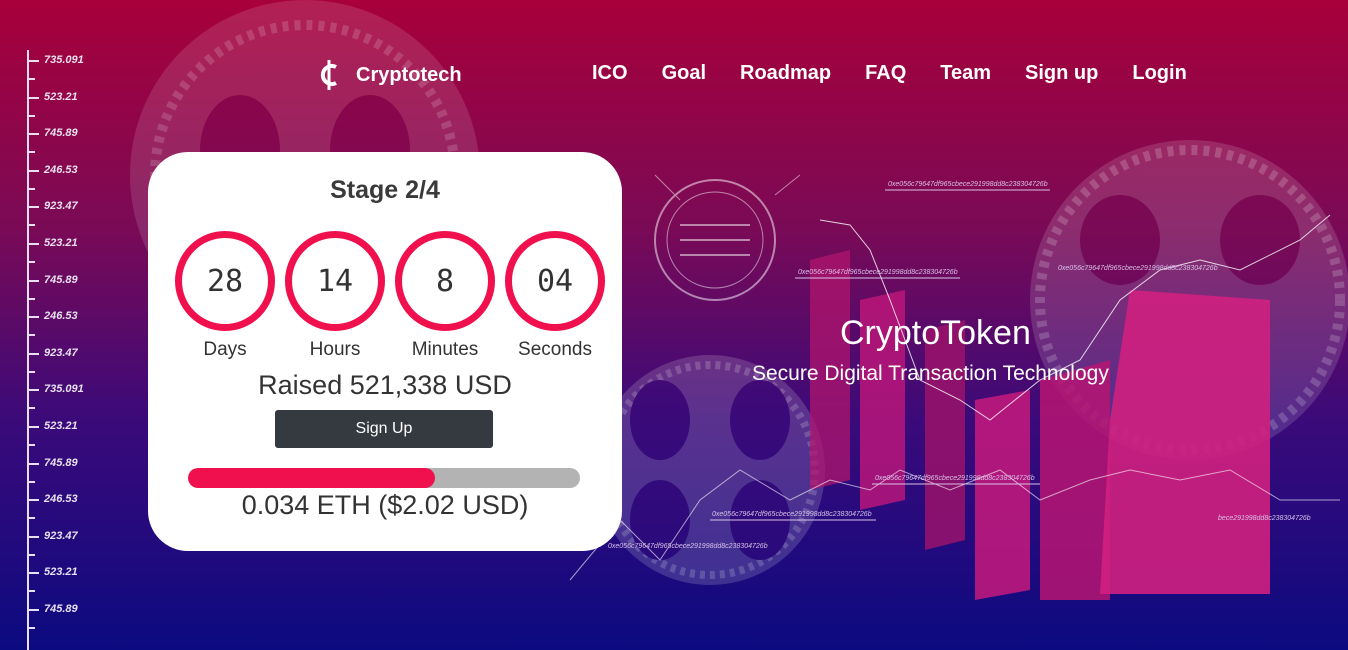  I want to click on sign-up-button: Sign Up, so click(384, 429).